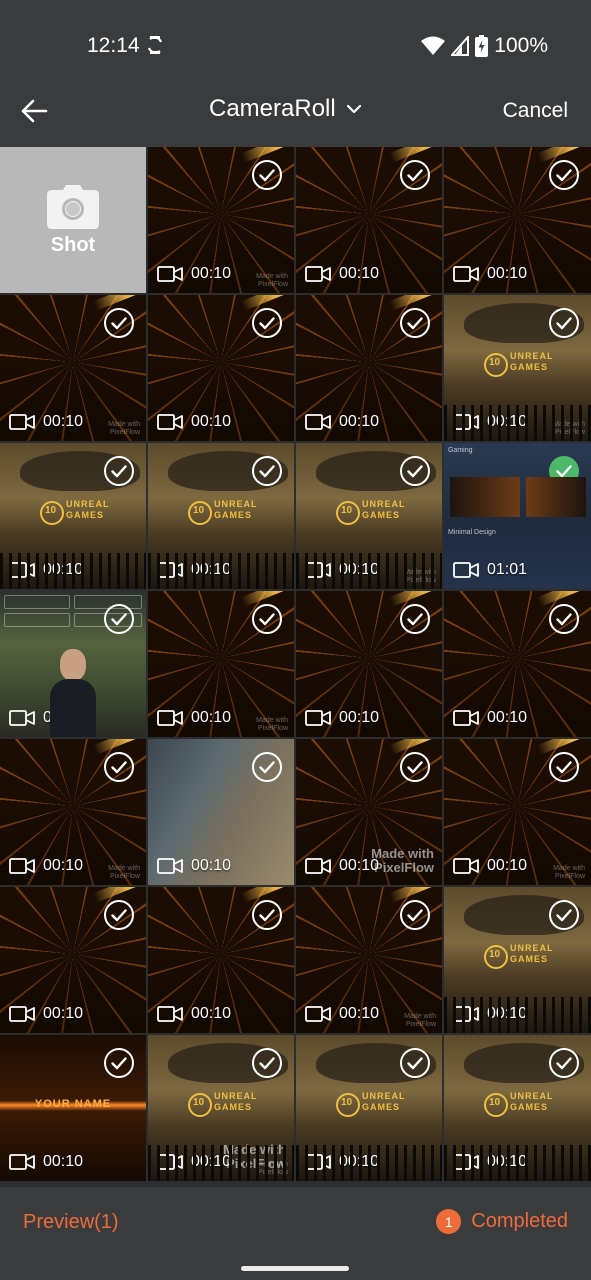  I want to click on video-duration: 00:14, so click(46, 718).